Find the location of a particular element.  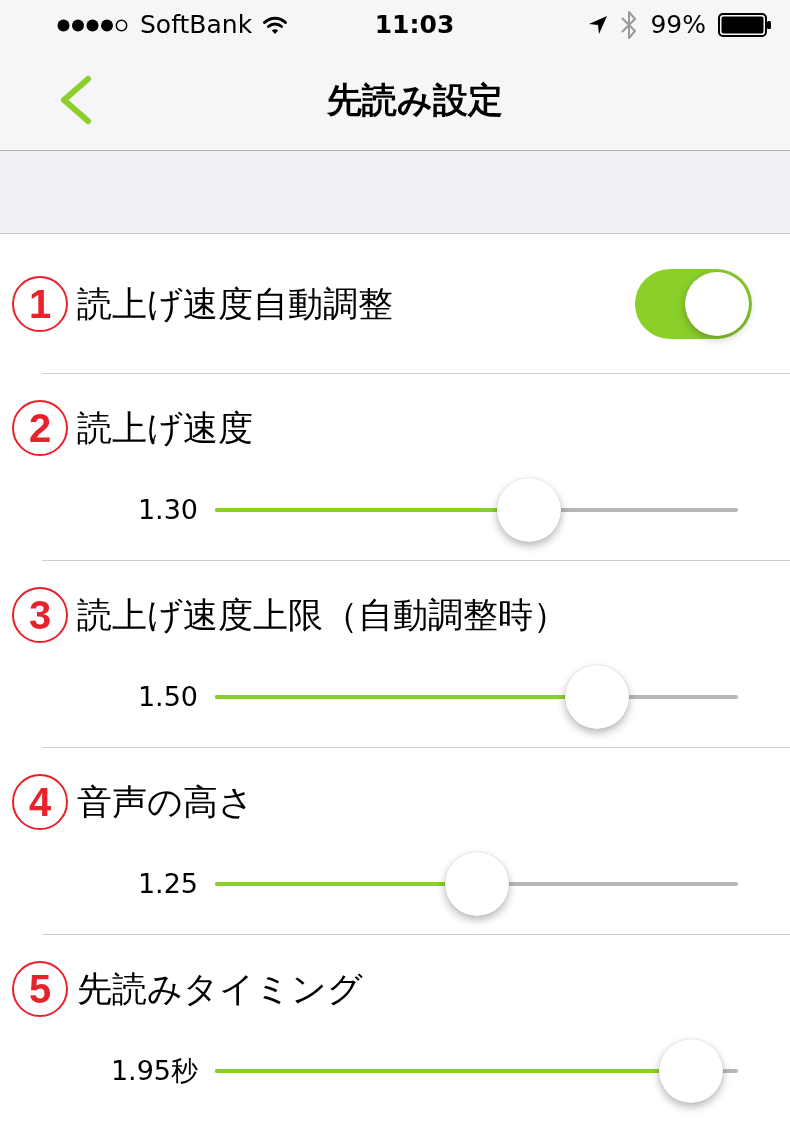

carrier-name: SoftBank is located at coordinates (196, 25).